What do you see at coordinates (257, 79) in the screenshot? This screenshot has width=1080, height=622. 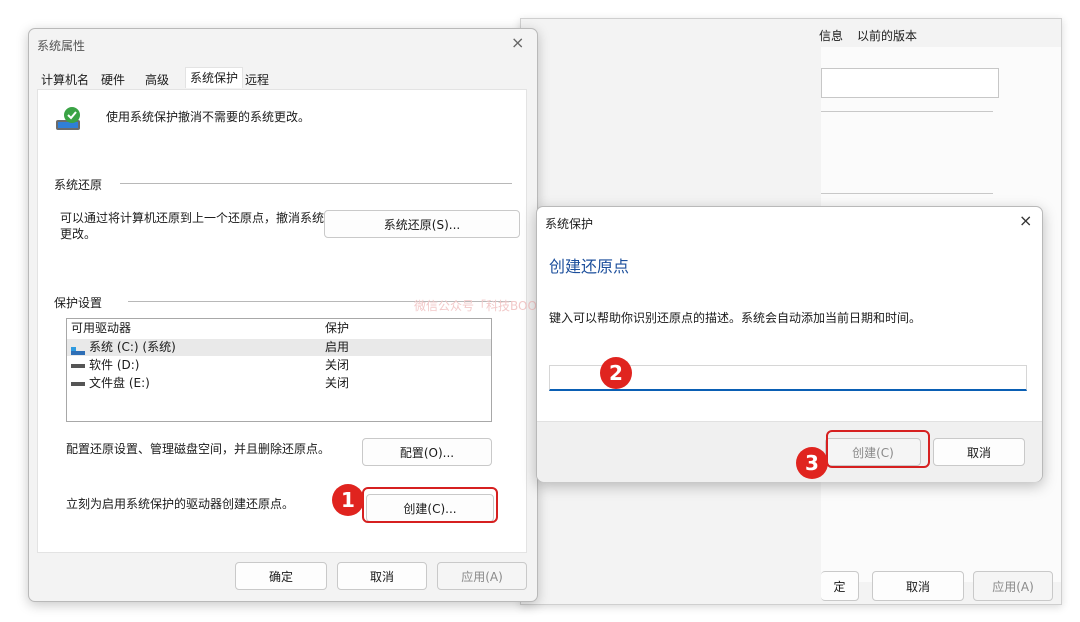 I see `tab-remote: 远程` at bounding box center [257, 79].